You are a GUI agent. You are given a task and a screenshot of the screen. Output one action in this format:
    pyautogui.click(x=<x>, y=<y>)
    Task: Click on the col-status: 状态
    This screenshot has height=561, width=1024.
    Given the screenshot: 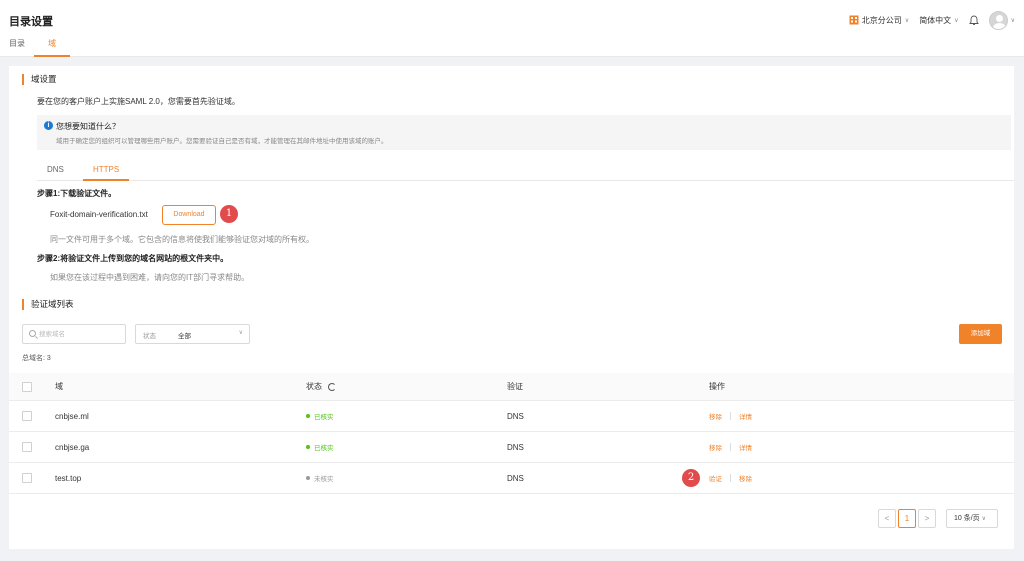 What is the action you would take?
    pyautogui.click(x=314, y=386)
    